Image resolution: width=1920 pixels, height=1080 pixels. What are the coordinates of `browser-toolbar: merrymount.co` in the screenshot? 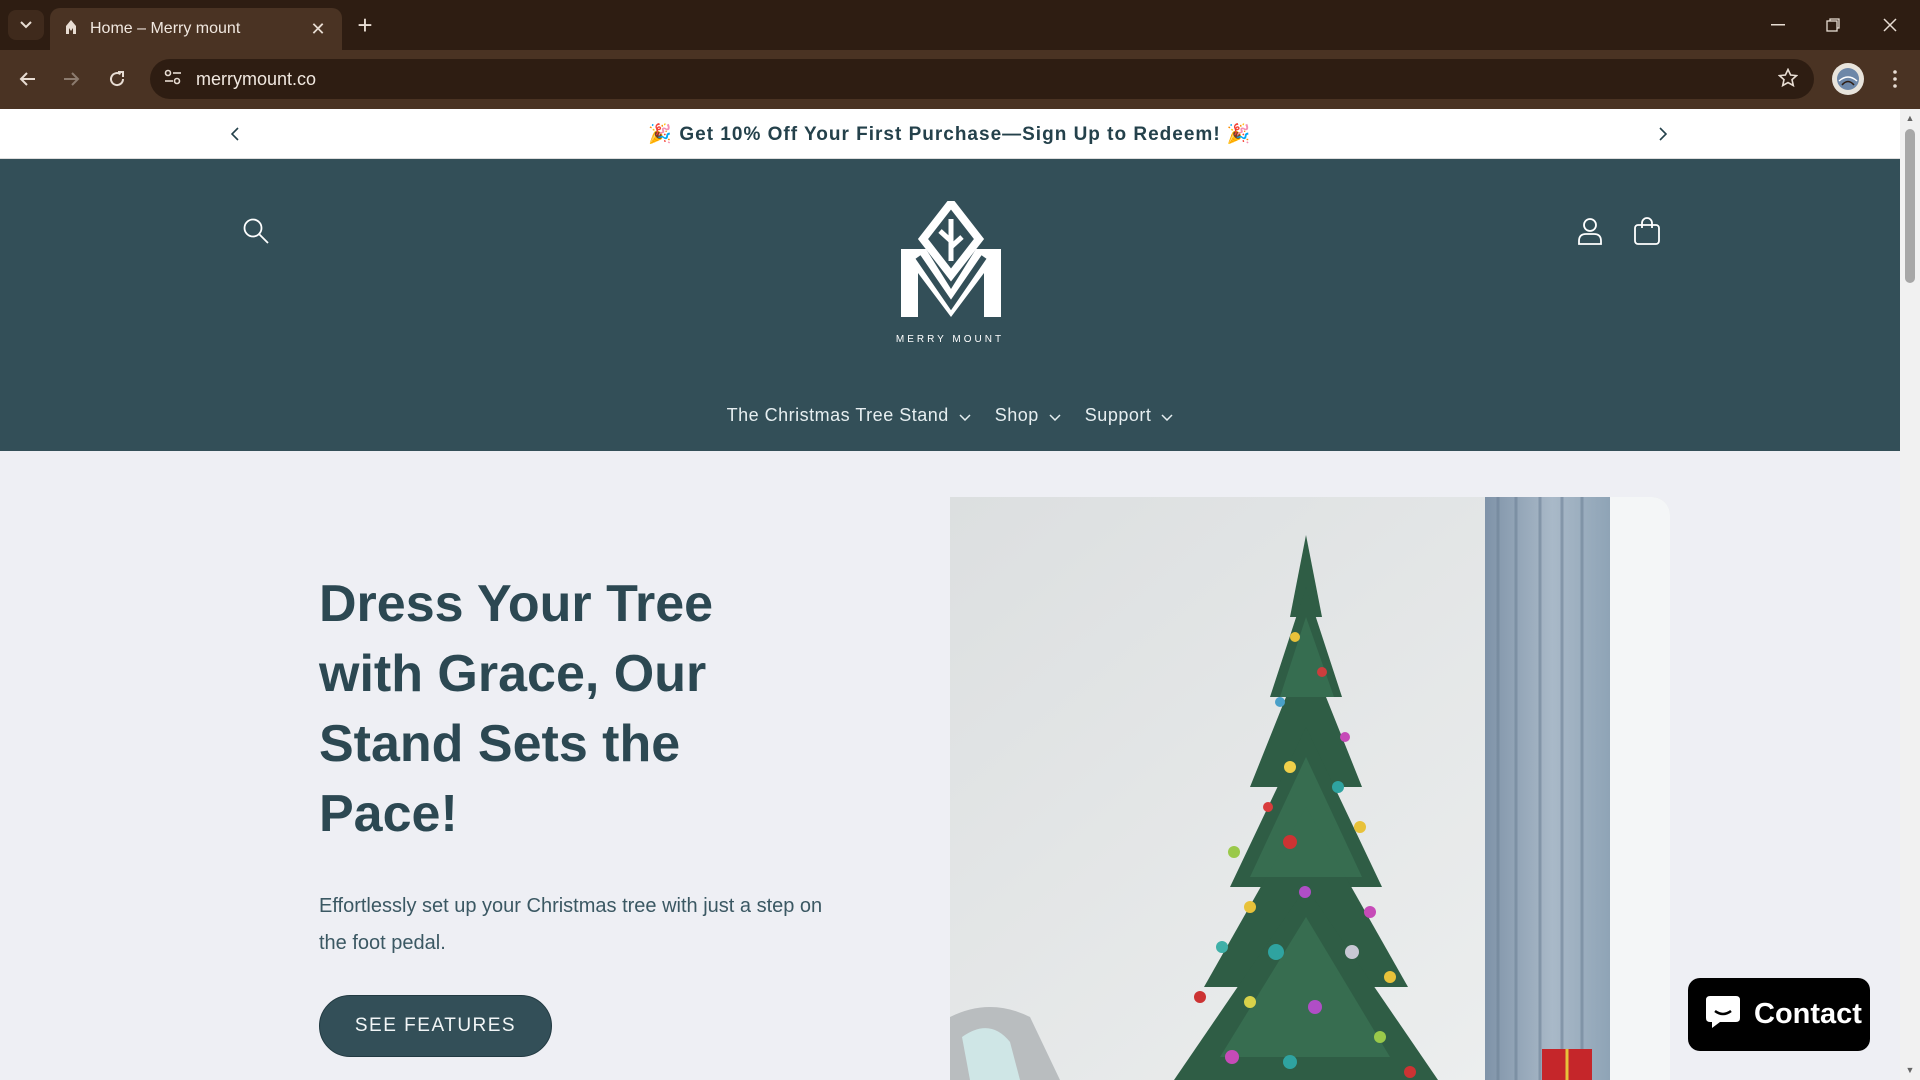 It's located at (960, 79).